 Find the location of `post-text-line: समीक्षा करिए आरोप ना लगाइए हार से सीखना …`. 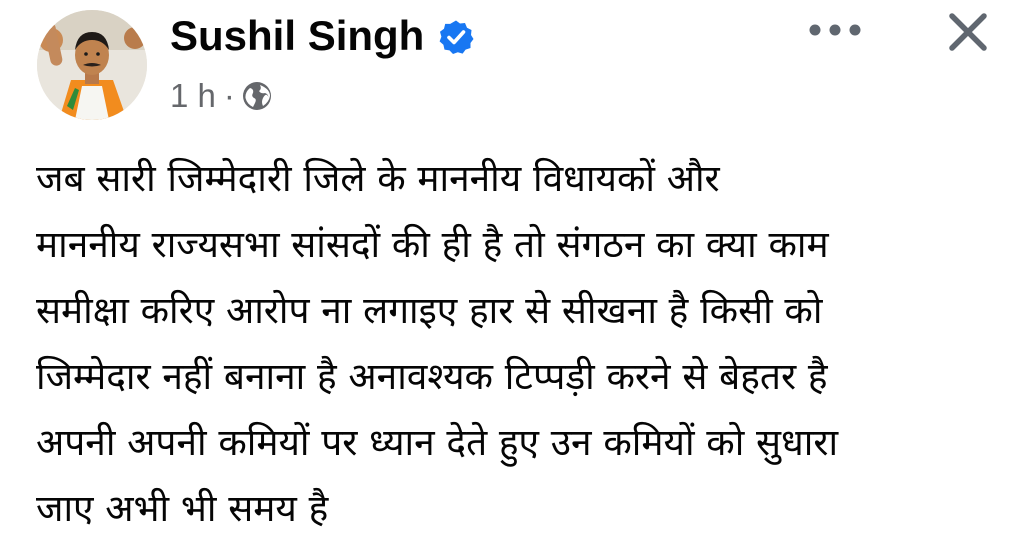

post-text-line: समीक्षा करिए आरोप ना लगाइए हार से सीखना … is located at coordinates (429, 310).